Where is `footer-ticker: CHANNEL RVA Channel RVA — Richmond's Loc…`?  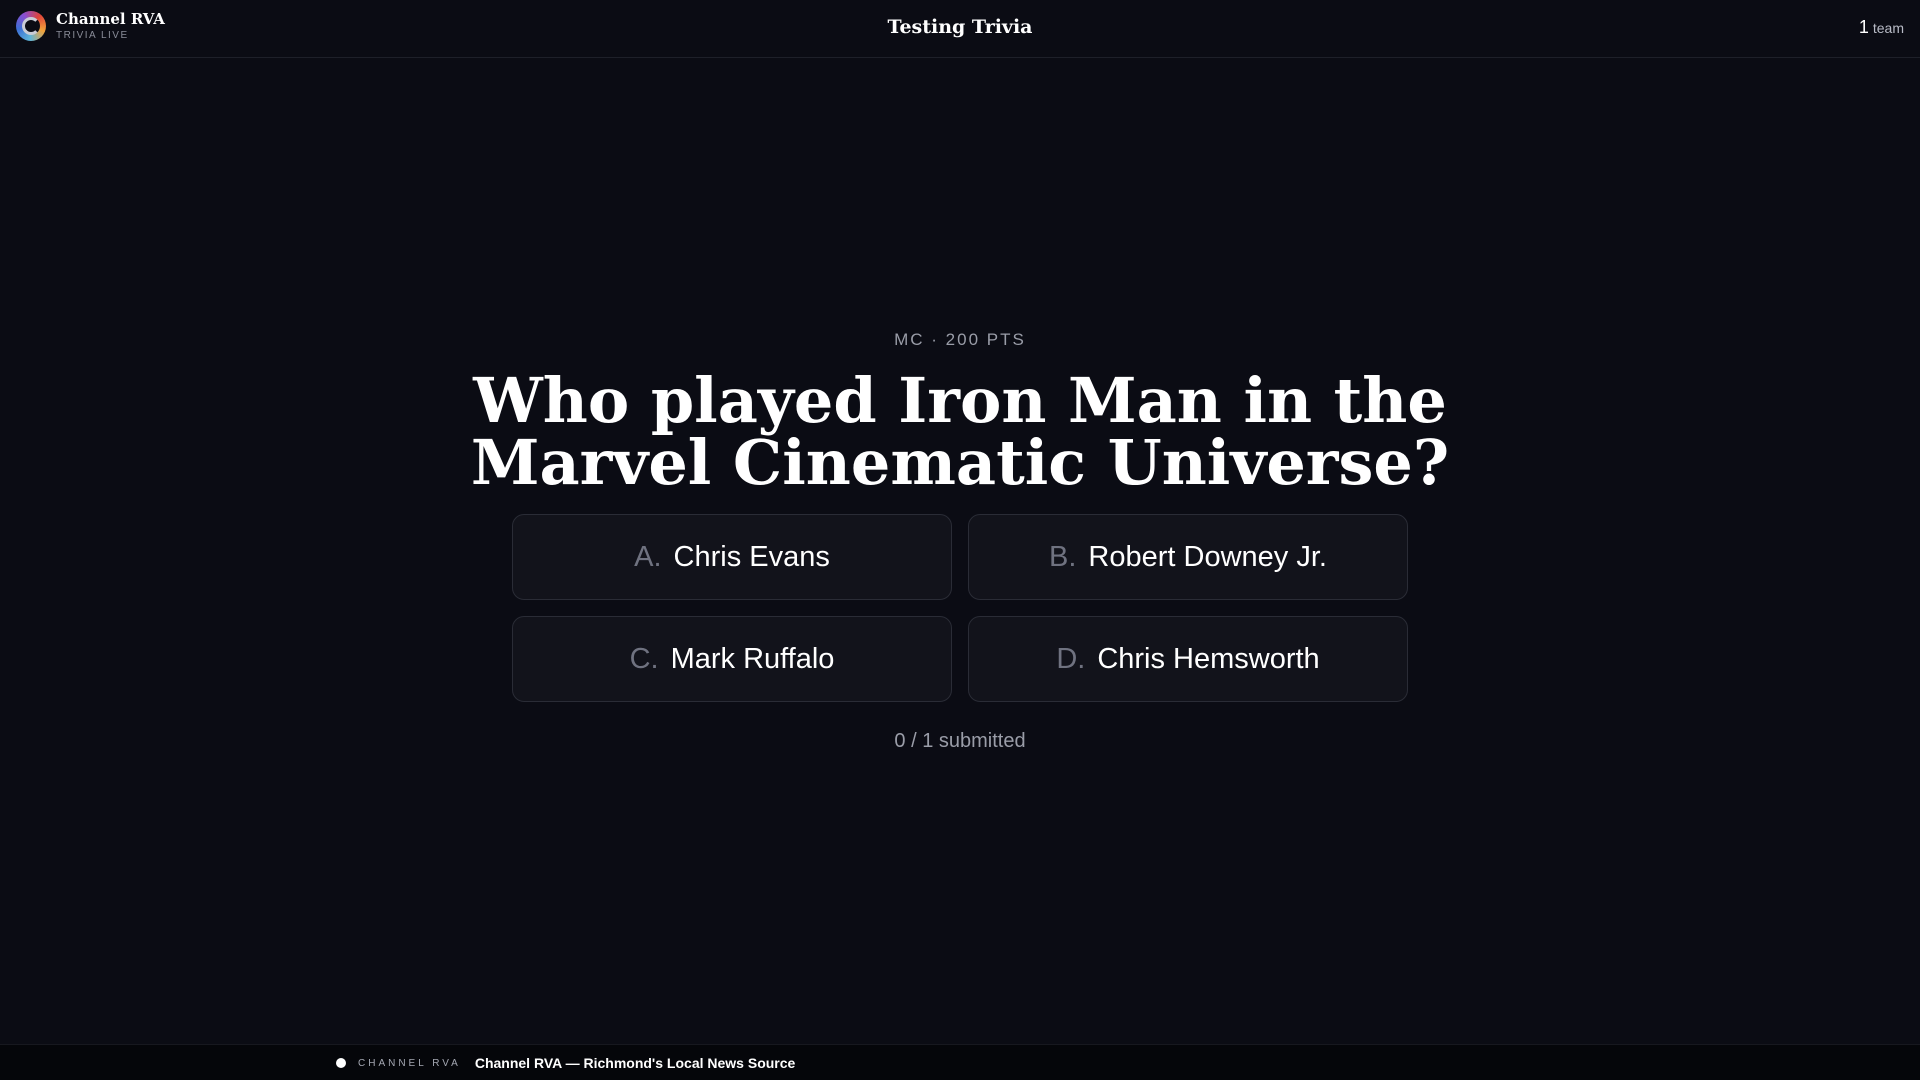 footer-ticker: CHANNEL RVA Channel RVA — Richmond's Loc… is located at coordinates (960, 1062).